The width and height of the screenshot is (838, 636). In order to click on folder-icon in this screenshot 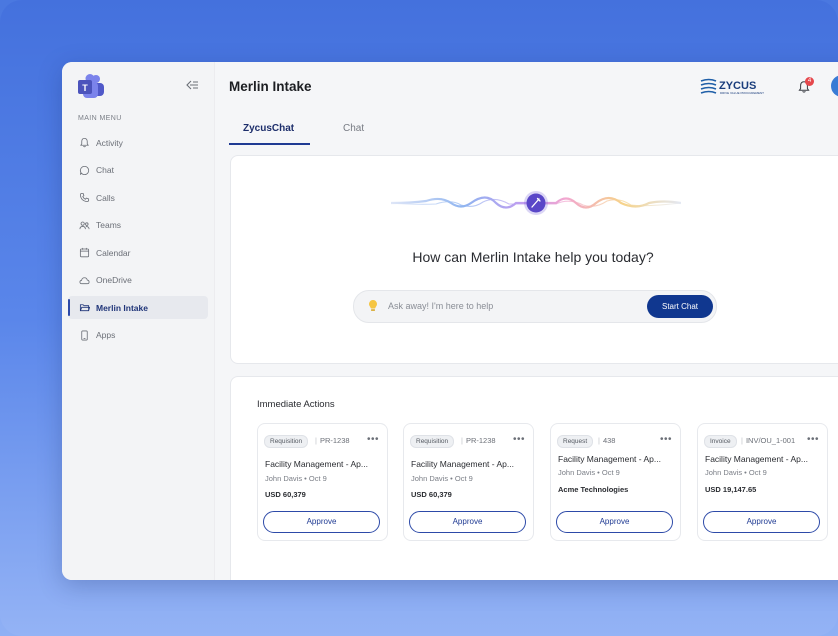, I will do `click(84, 308)`.